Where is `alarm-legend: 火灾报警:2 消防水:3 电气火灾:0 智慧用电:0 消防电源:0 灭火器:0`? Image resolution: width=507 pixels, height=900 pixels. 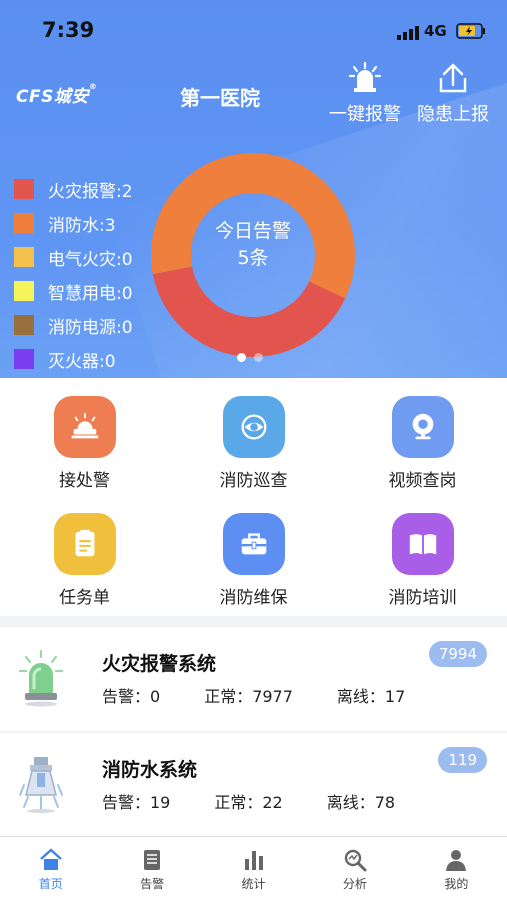
alarm-legend: 火灾报警:2 消防水:3 电气火灾:0 智慧用电:0 消防电源:0 灭火器:0 is located at coordinates (73, 274).